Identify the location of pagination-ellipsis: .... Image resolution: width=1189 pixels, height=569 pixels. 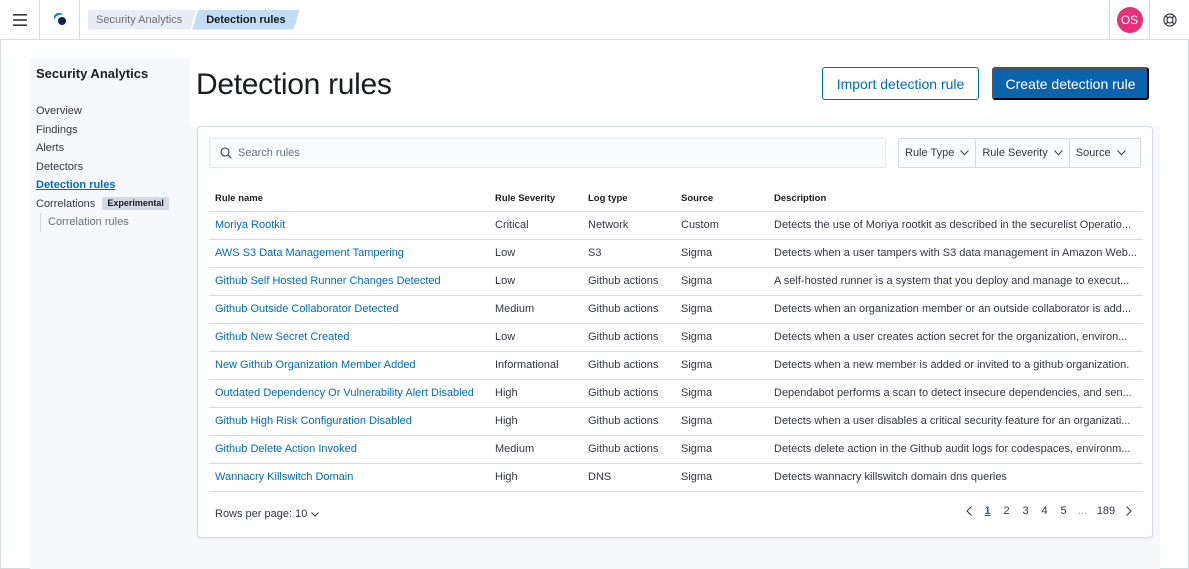
(1082, 511).